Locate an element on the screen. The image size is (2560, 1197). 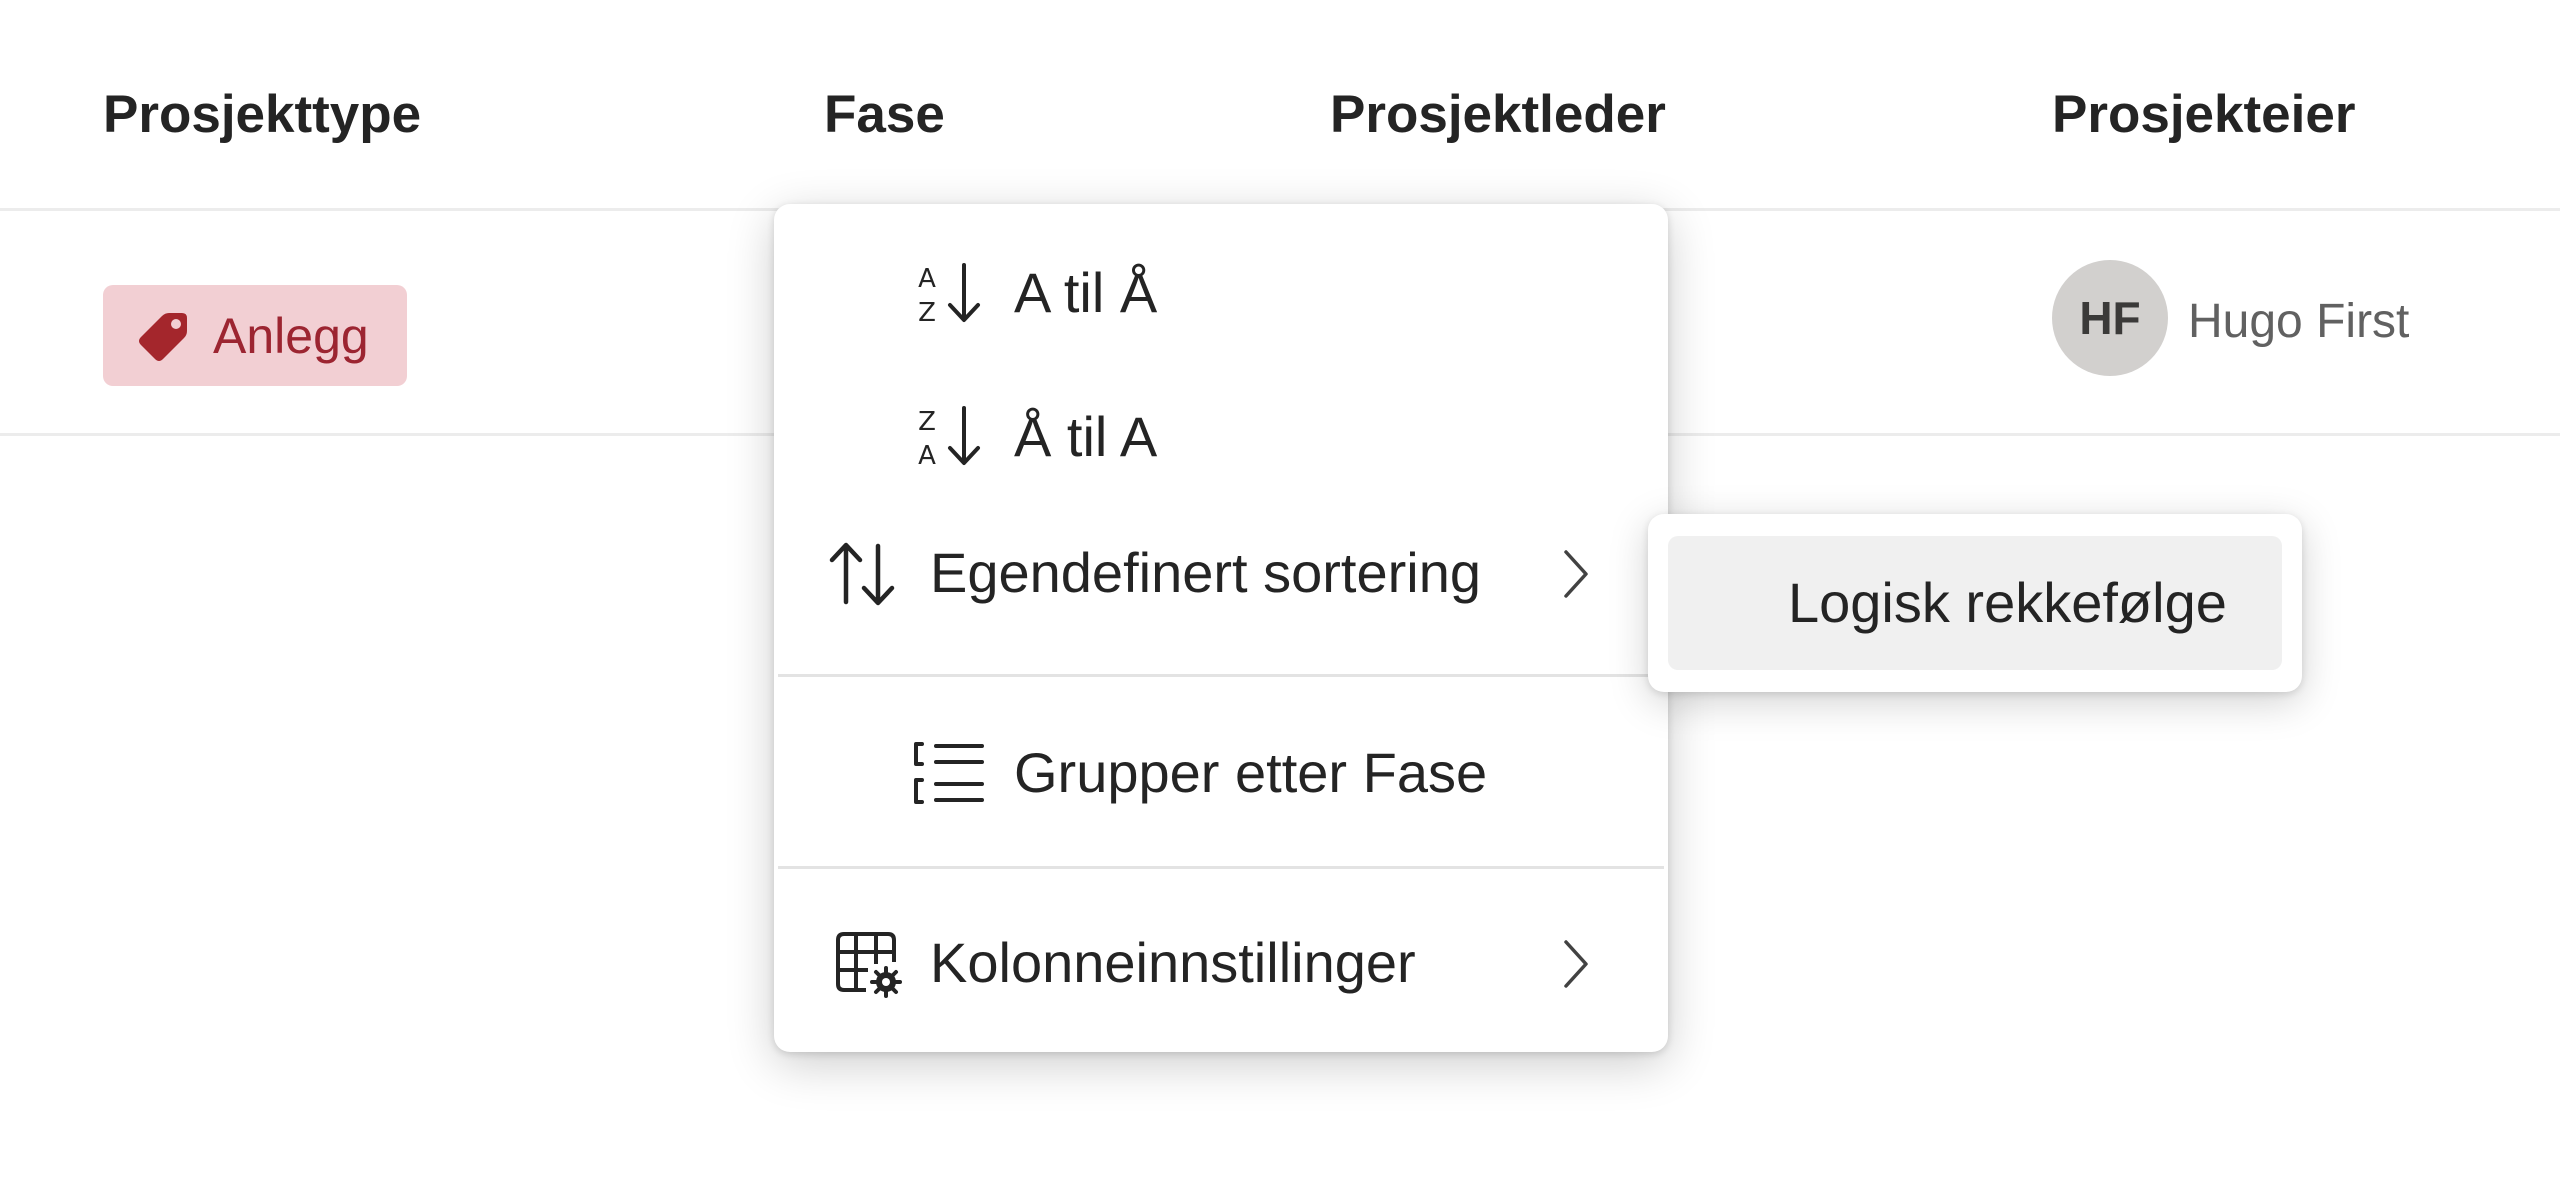
arrow-sort-icon is located at coordinates (862, 574).